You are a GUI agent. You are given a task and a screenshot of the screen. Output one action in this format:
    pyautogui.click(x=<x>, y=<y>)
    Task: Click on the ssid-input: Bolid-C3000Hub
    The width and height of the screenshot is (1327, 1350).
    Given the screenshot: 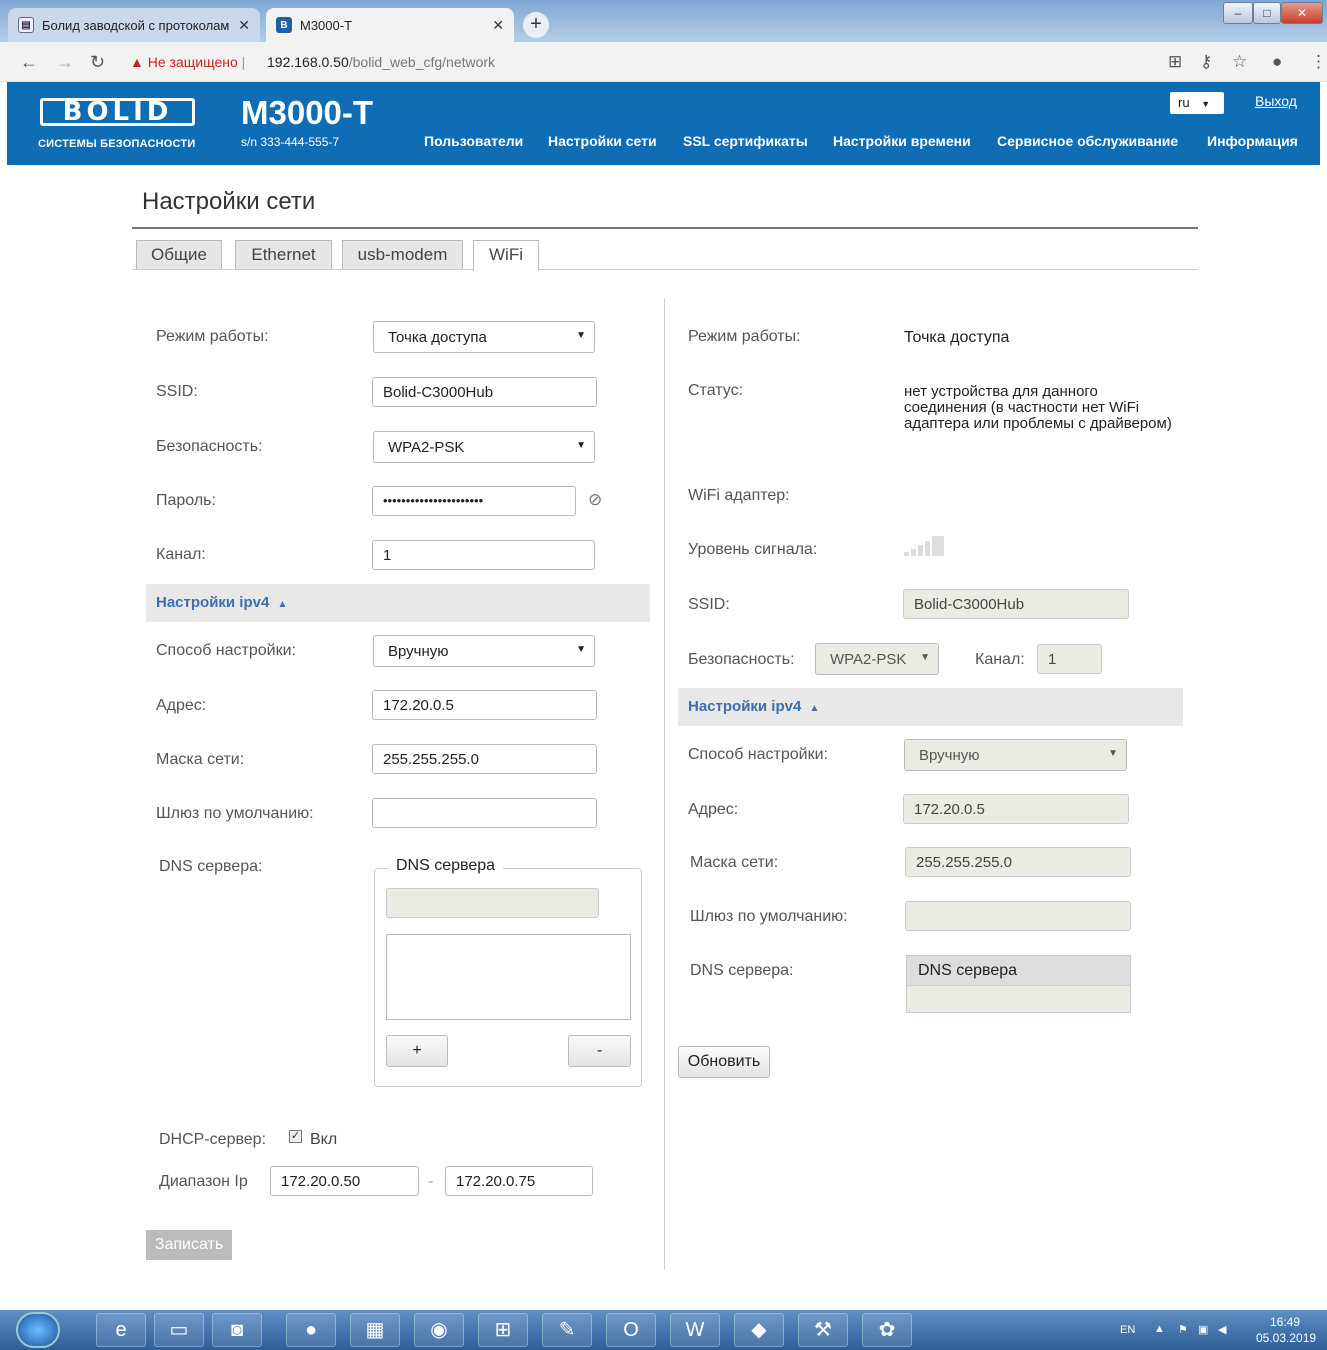 What is the action you would take?
    pyautogui.click(x=484, y=392)
    